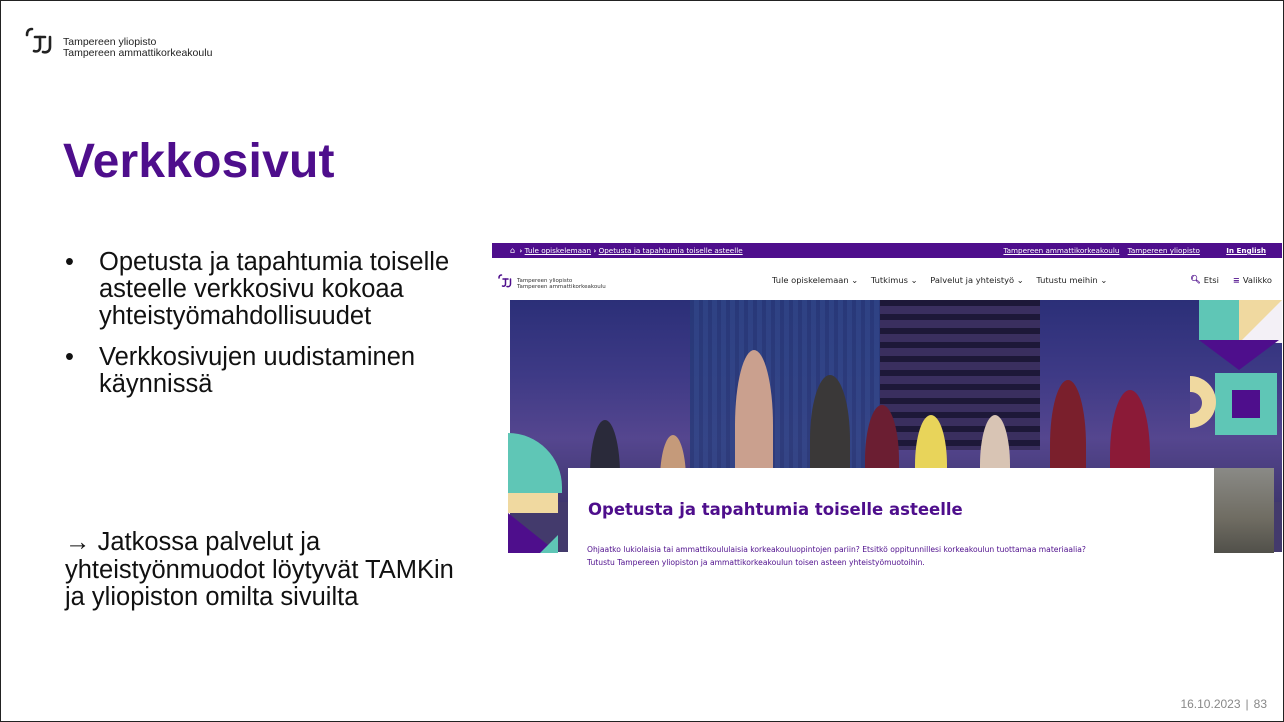 This screenshot has width=1284, height=722. I want to click on search-button: Etsi, so click(1211, 280).